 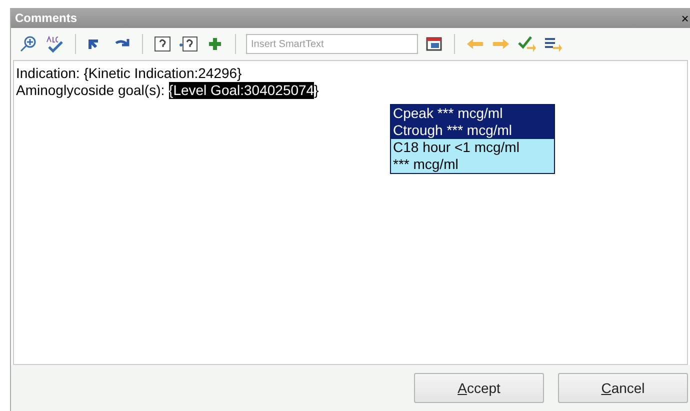 I want to click on dialog-button: Accept, so click(x=479, y=388).